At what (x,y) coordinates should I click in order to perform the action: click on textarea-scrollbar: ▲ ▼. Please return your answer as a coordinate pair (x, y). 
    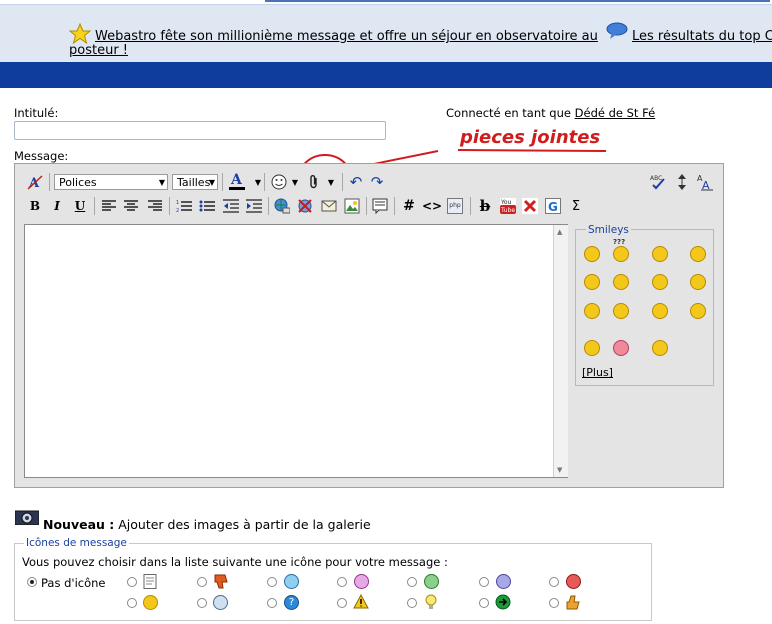
    Looking at the image, I should click on (560, 351).